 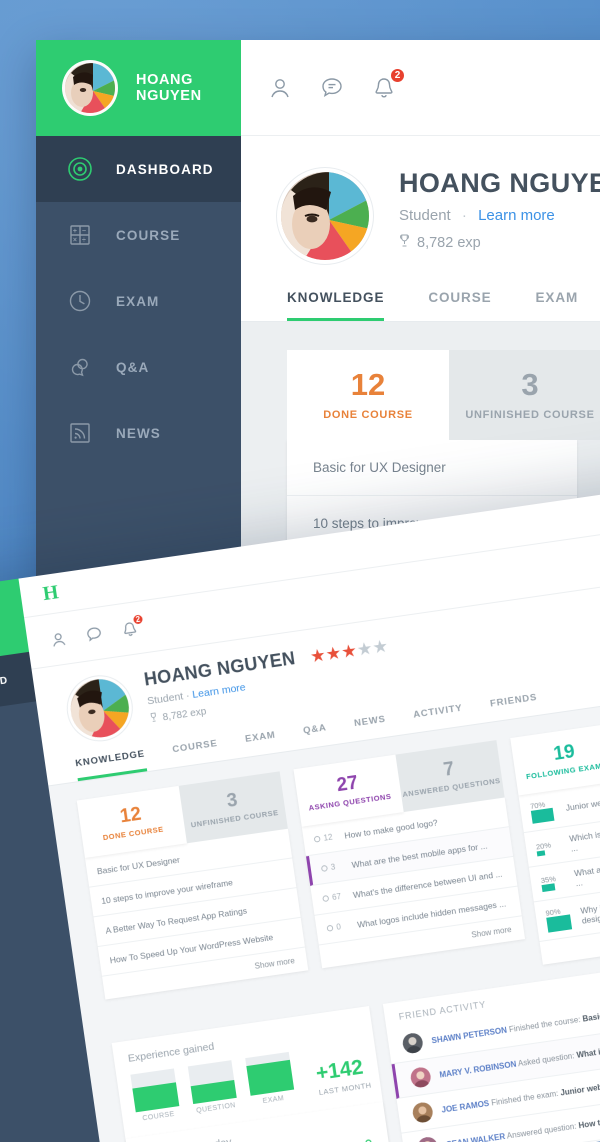 What do you see at coordinates (347, 784) in the screenshot?
I see `stat-value: 27` at bounding box center [347, 784].